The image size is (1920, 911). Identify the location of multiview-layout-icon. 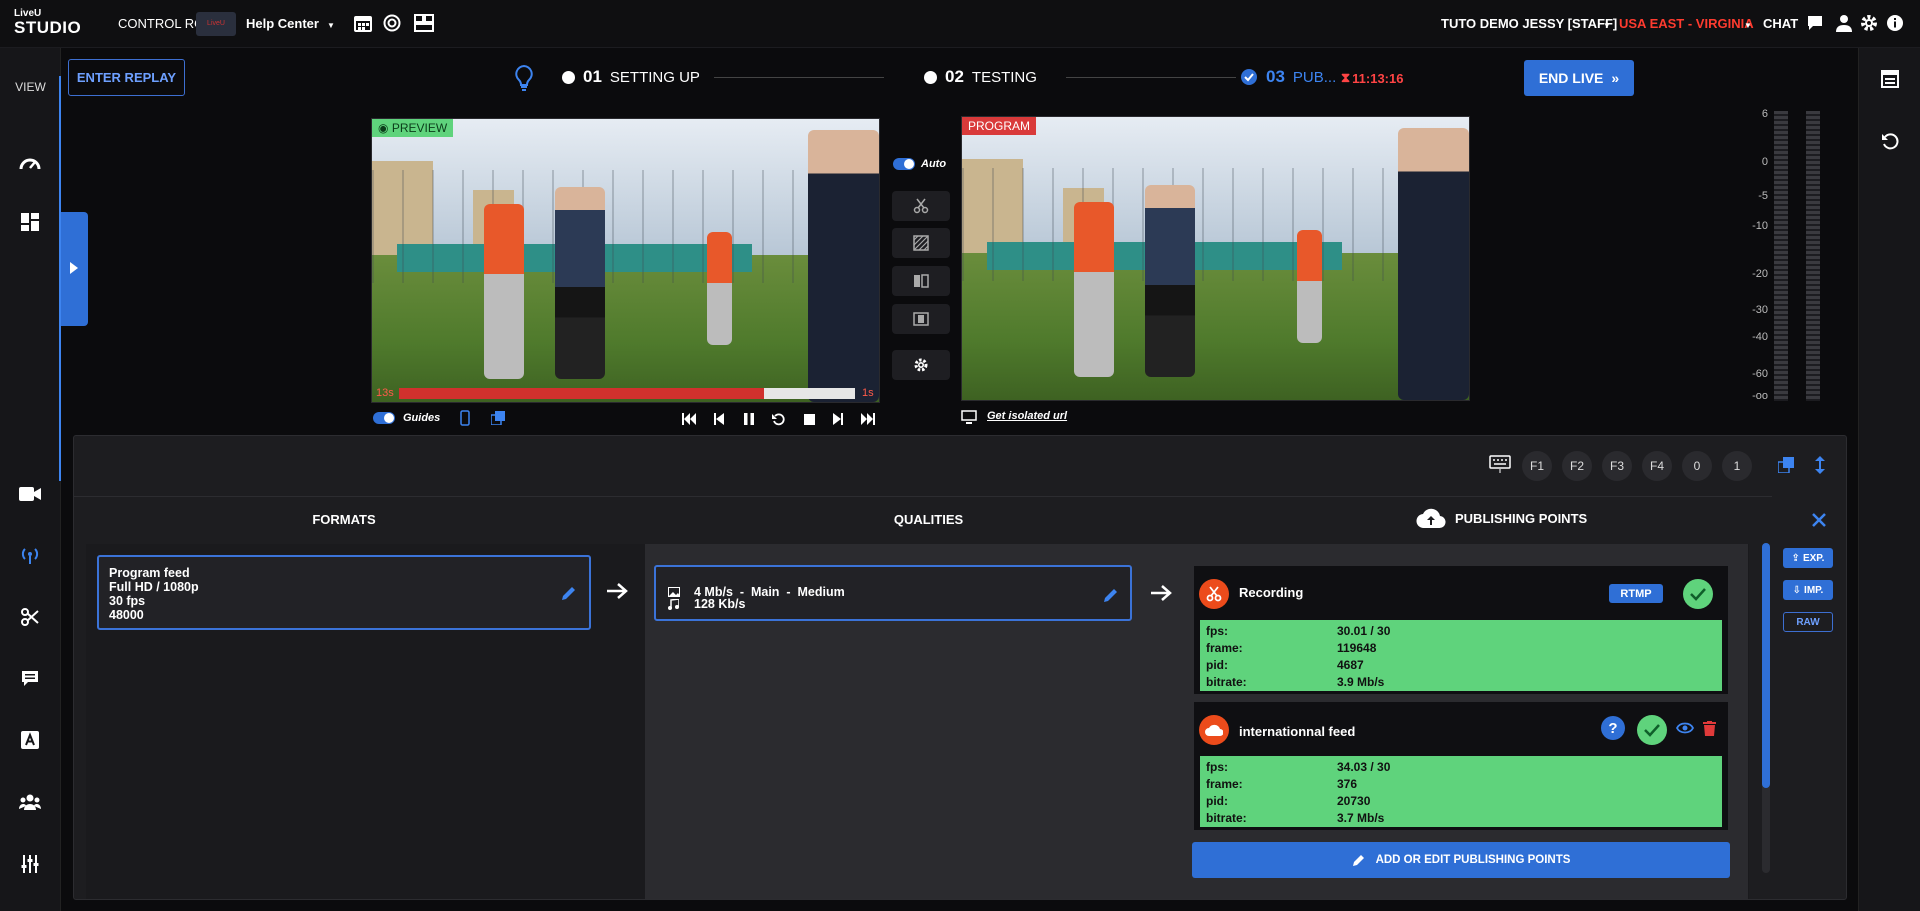
(424, 23).